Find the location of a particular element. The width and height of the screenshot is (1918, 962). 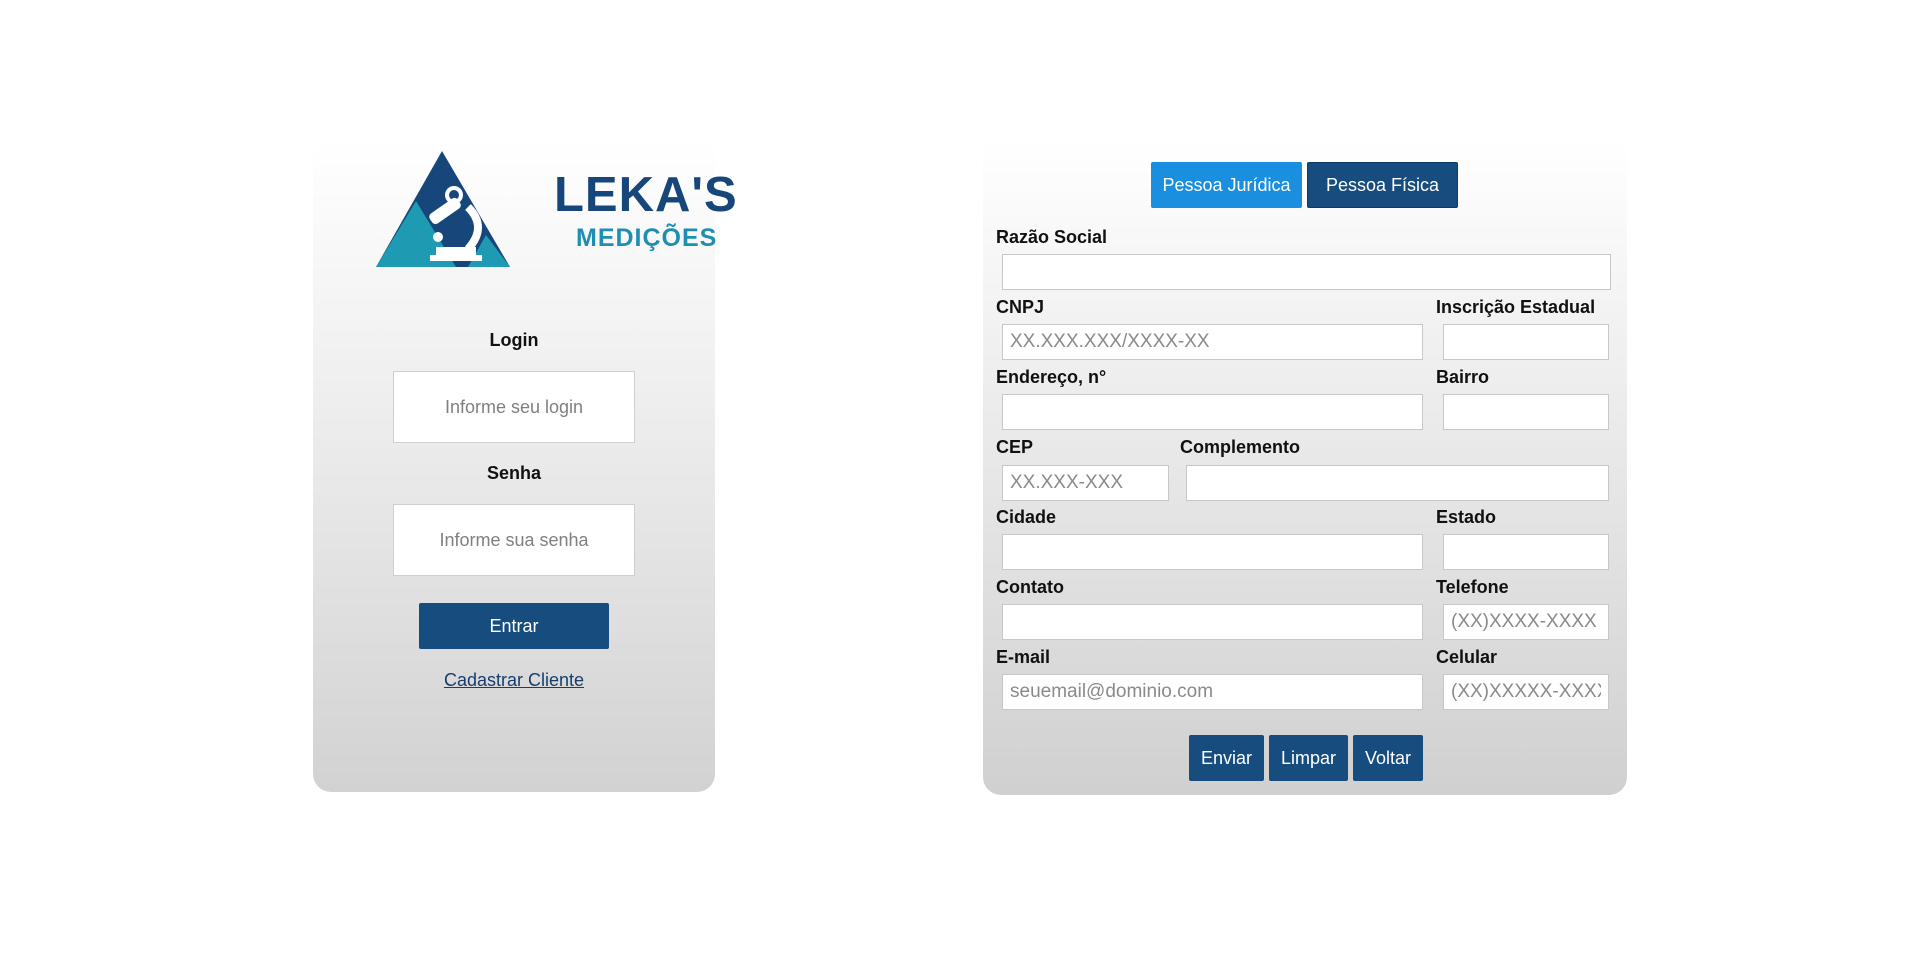

celular-label: Celular is located at coordinates (1467, 657).